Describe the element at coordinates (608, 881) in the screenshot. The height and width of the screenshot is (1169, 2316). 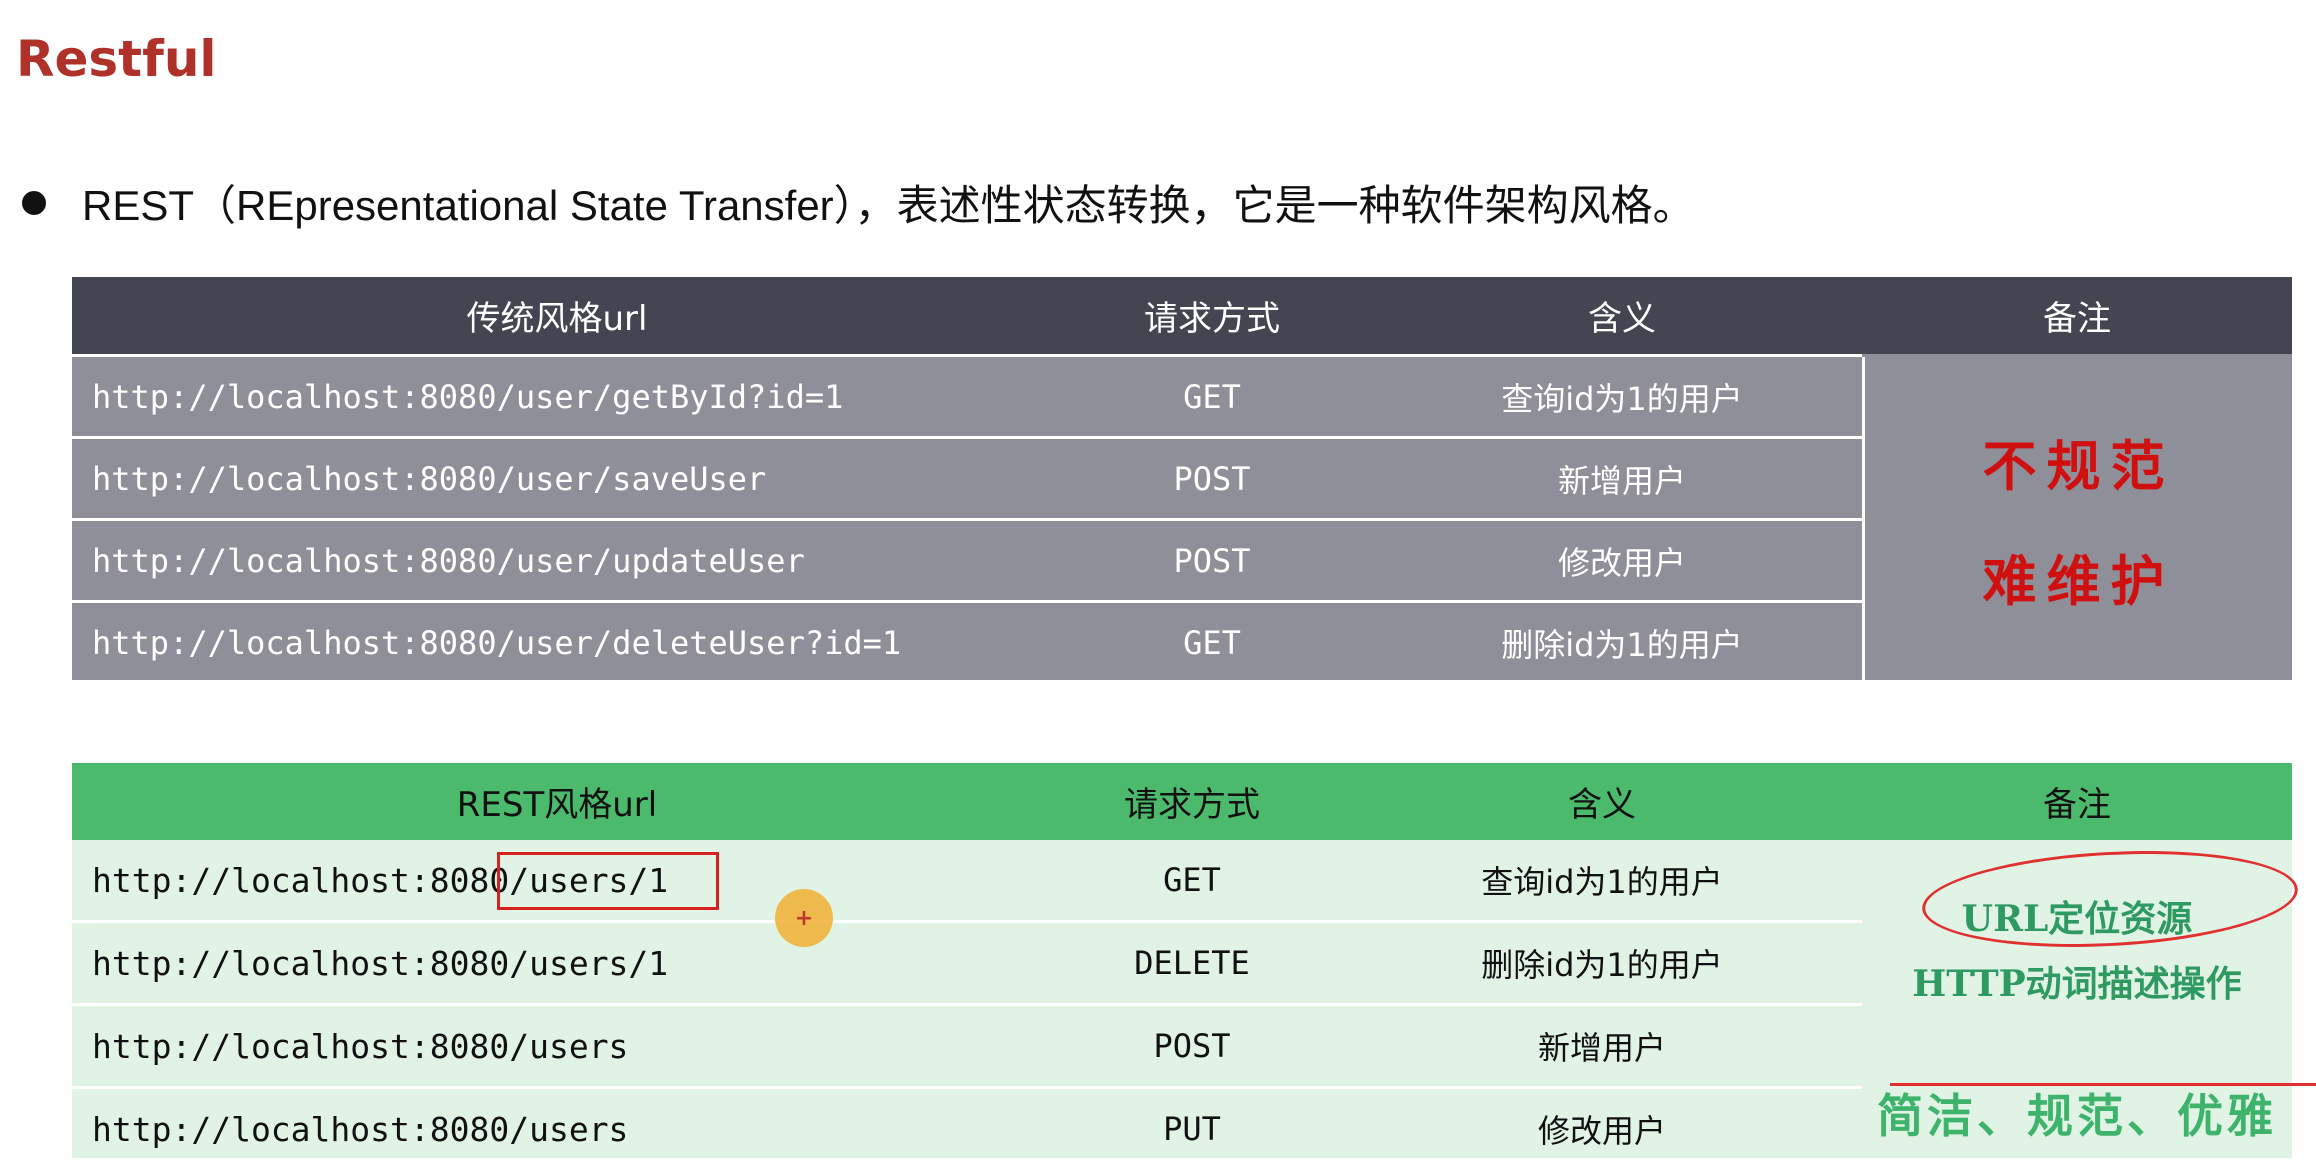
I see `highlight-box` at that location.